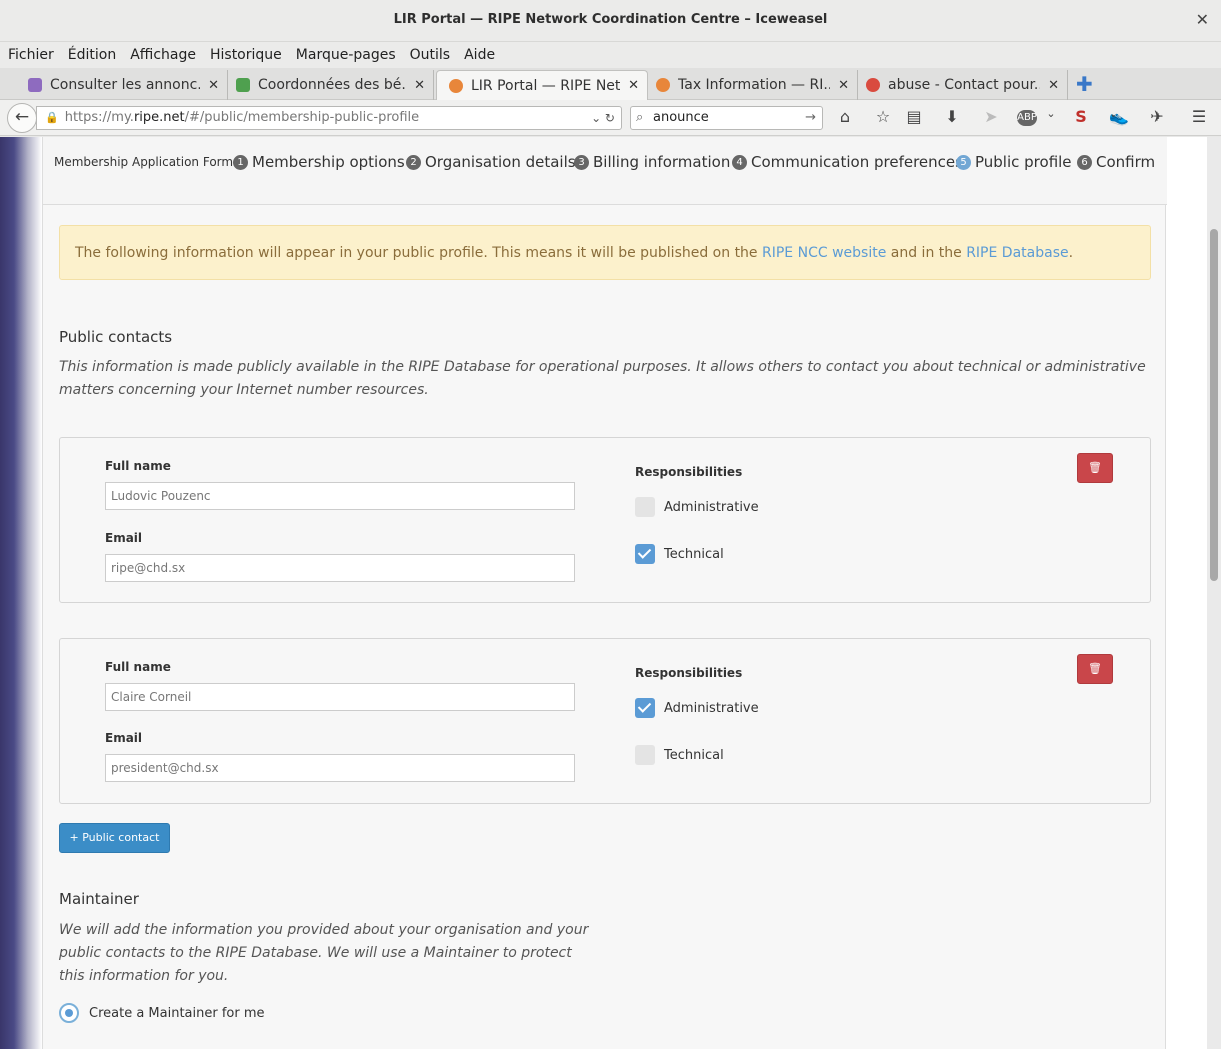 This screenshot has height=1049, width=1221. Describe the element at coordinates (31, 55) in the screenshot. I see `menu-fichier: Fichier` at that location.